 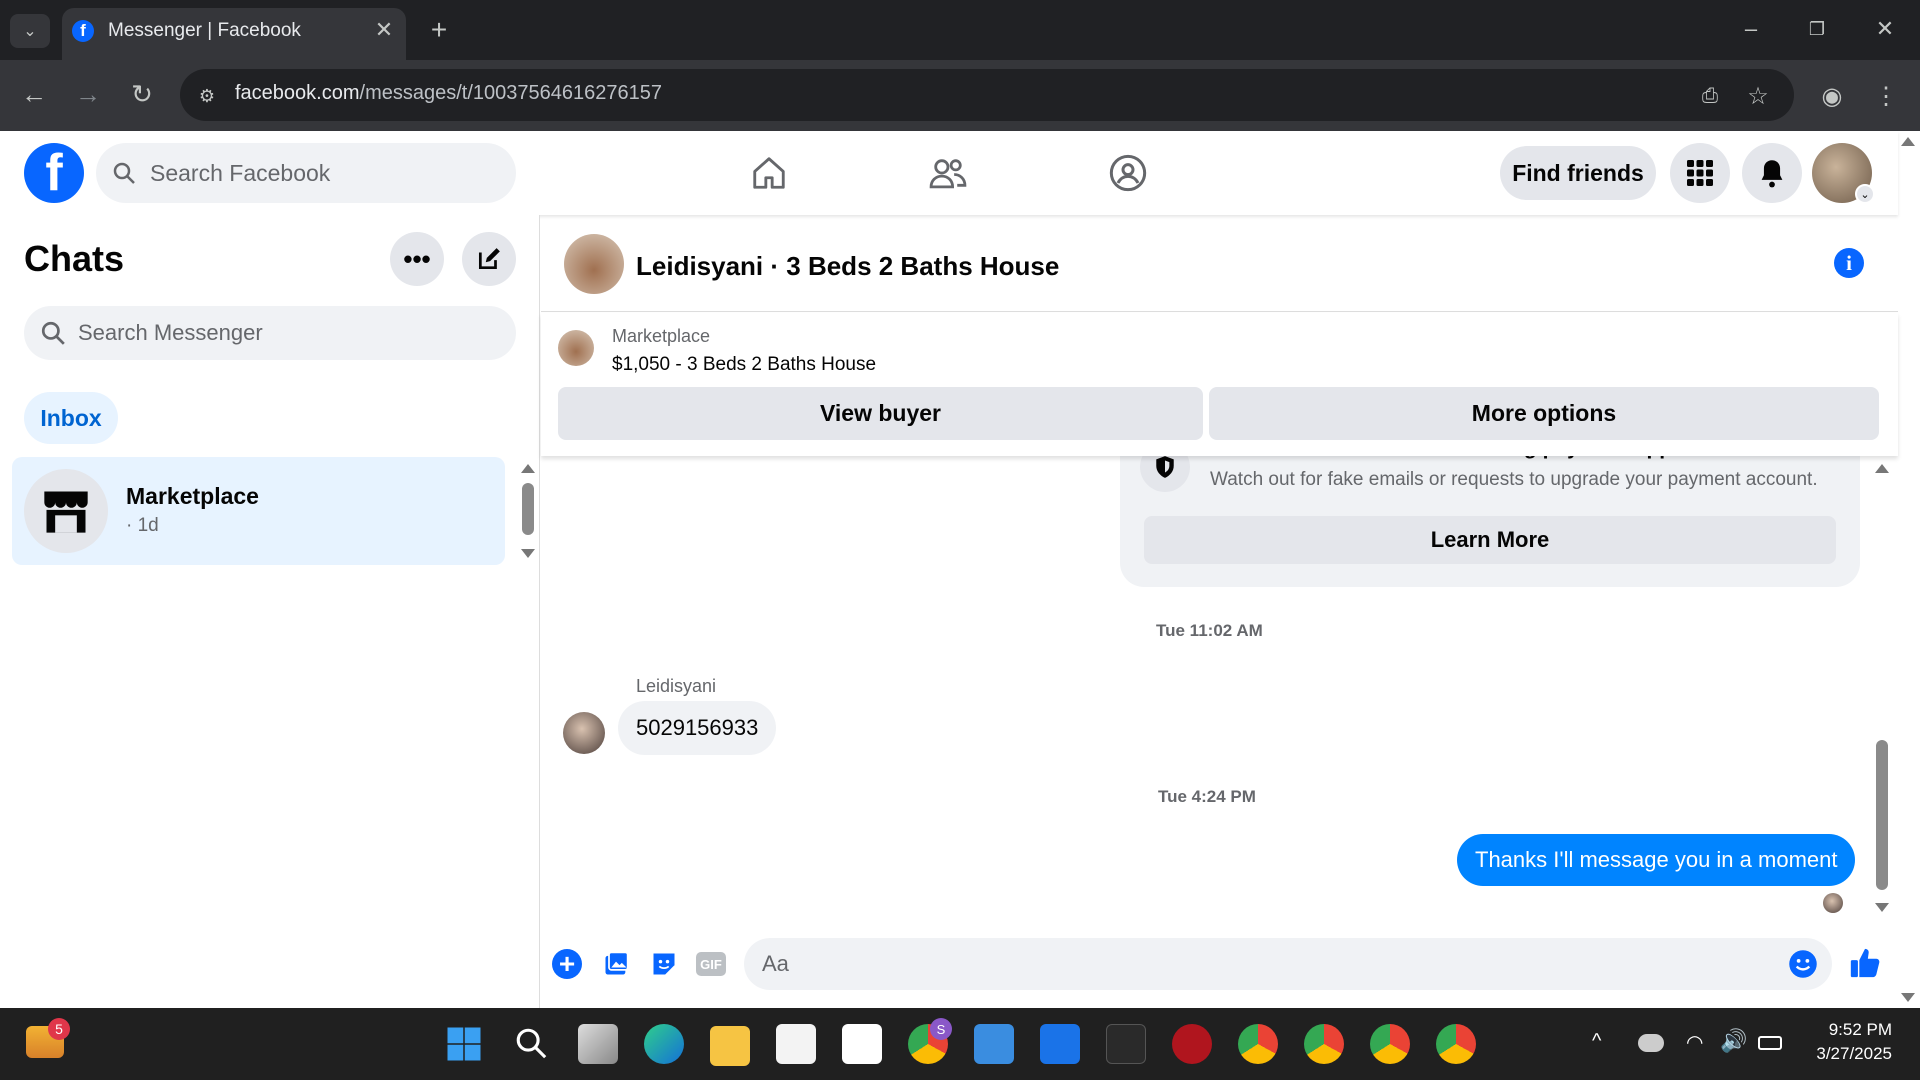 I want to click on install-app-icon: ⎙, so click(x=1710, y=96).